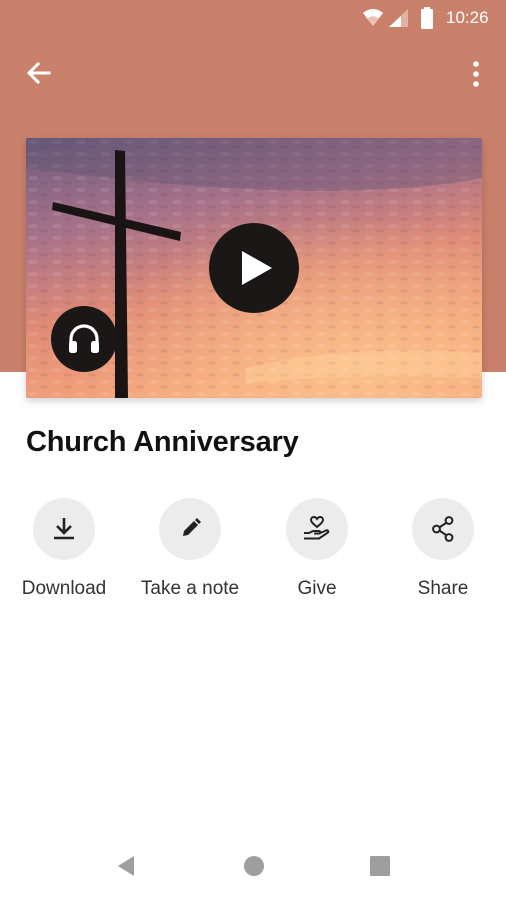 The width and height of the screenshot is (506, 900). I want to click on status-bar: 10:26, so click(253, 18).